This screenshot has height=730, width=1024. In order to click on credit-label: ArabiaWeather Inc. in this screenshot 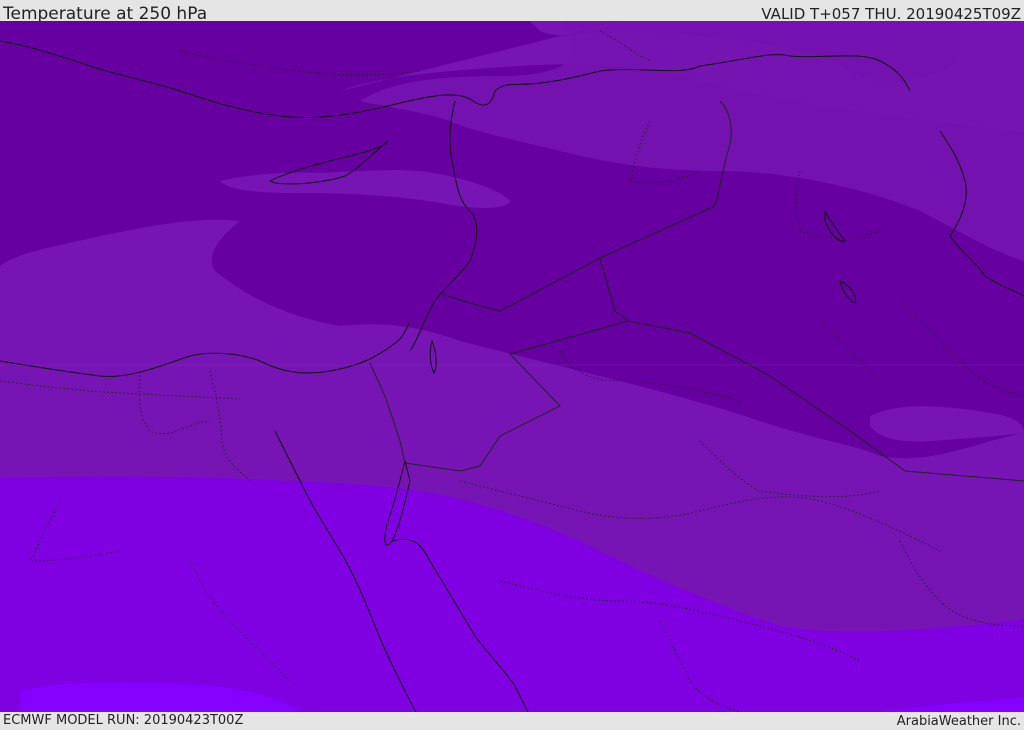, I will do `click(958, 721)`.